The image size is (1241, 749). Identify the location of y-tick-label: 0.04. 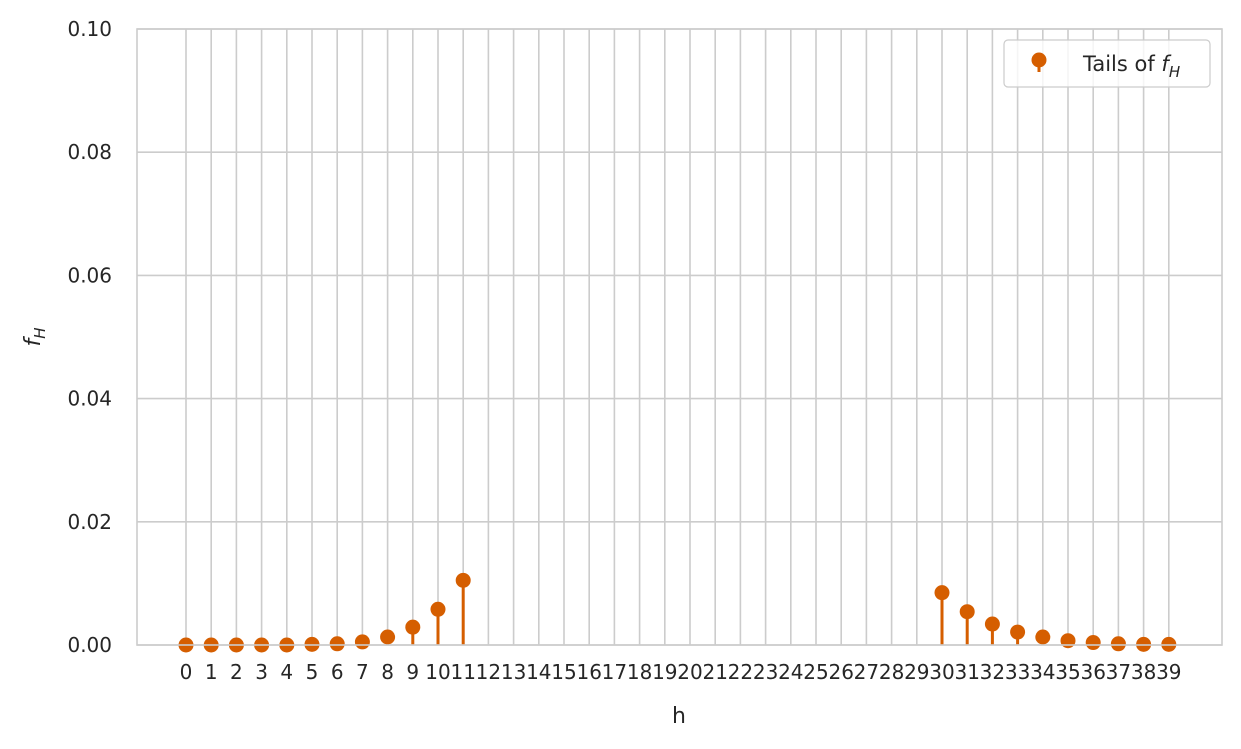
(89, 399).